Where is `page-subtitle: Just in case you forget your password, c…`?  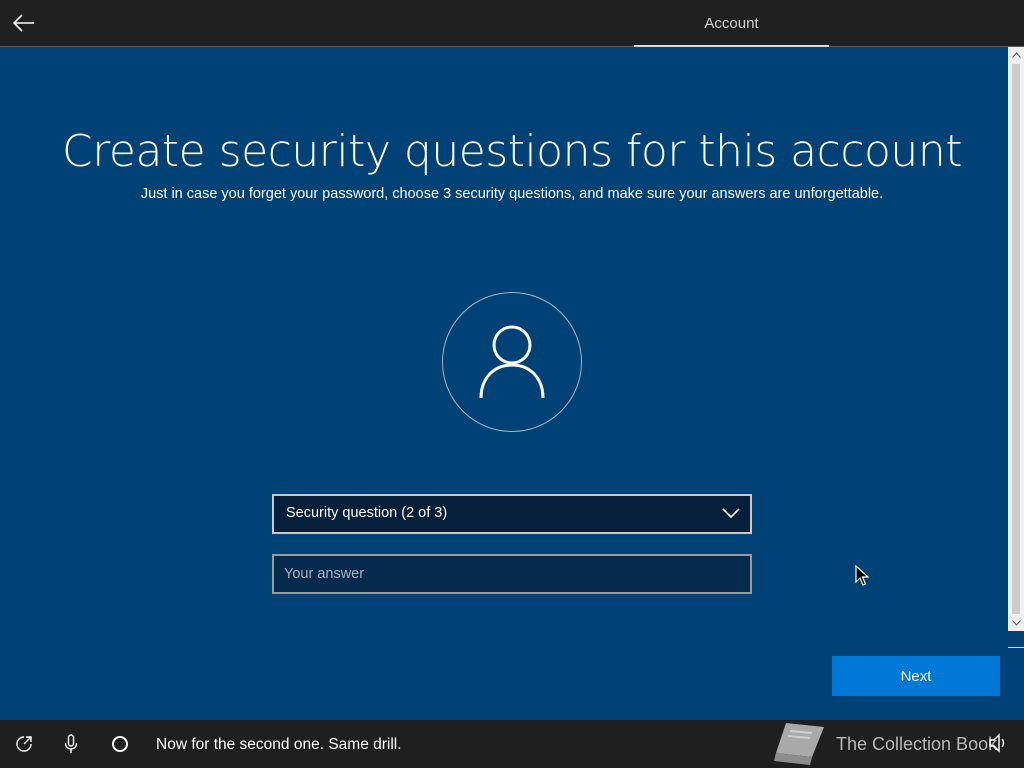 page-subtitle: Just in case you forget your password, c… is located at coordinates (512, 194).